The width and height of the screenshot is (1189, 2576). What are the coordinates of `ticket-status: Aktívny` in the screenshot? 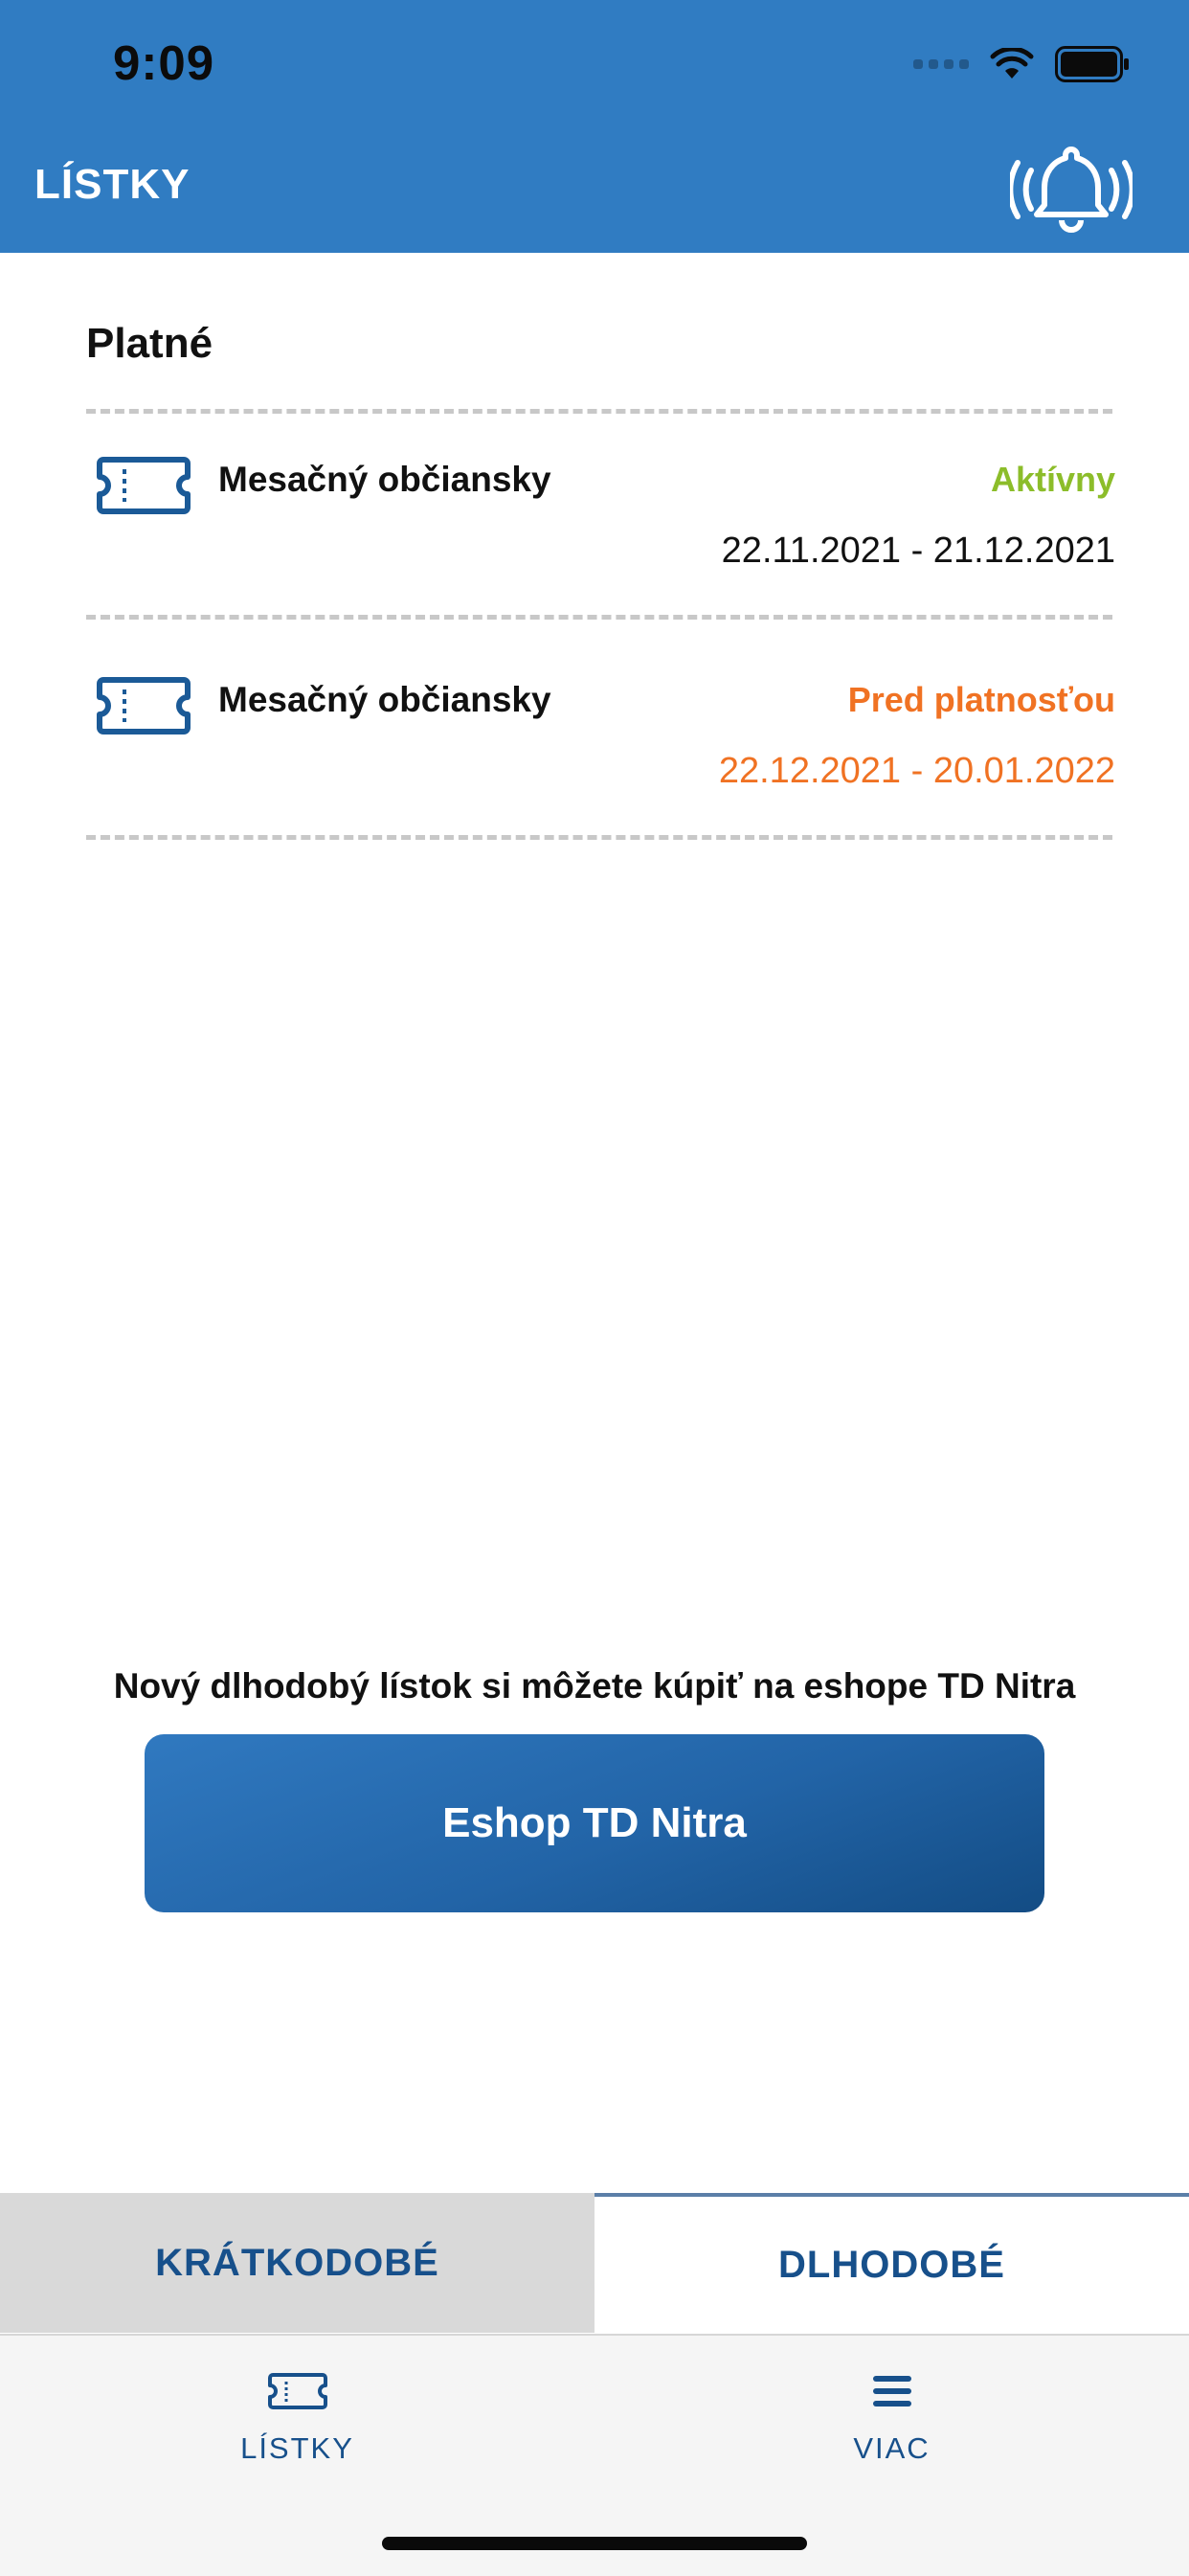 It's located at (1052, 479).